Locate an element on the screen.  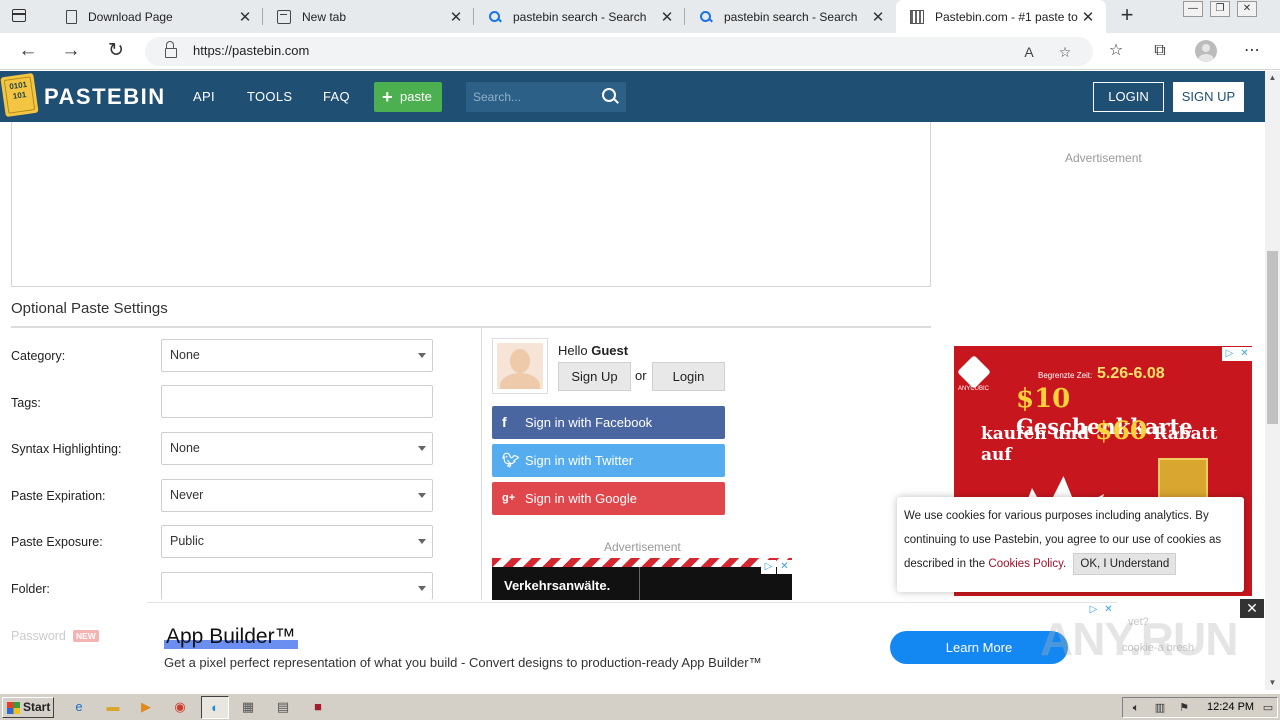
windows-taskbar: Start e ▬ ▶ ◉ ◐ ▦ ▤ ■ 🔈︎ ▥ ⚑ 12:24 PM ▭ is located at coordinates (640, 706).